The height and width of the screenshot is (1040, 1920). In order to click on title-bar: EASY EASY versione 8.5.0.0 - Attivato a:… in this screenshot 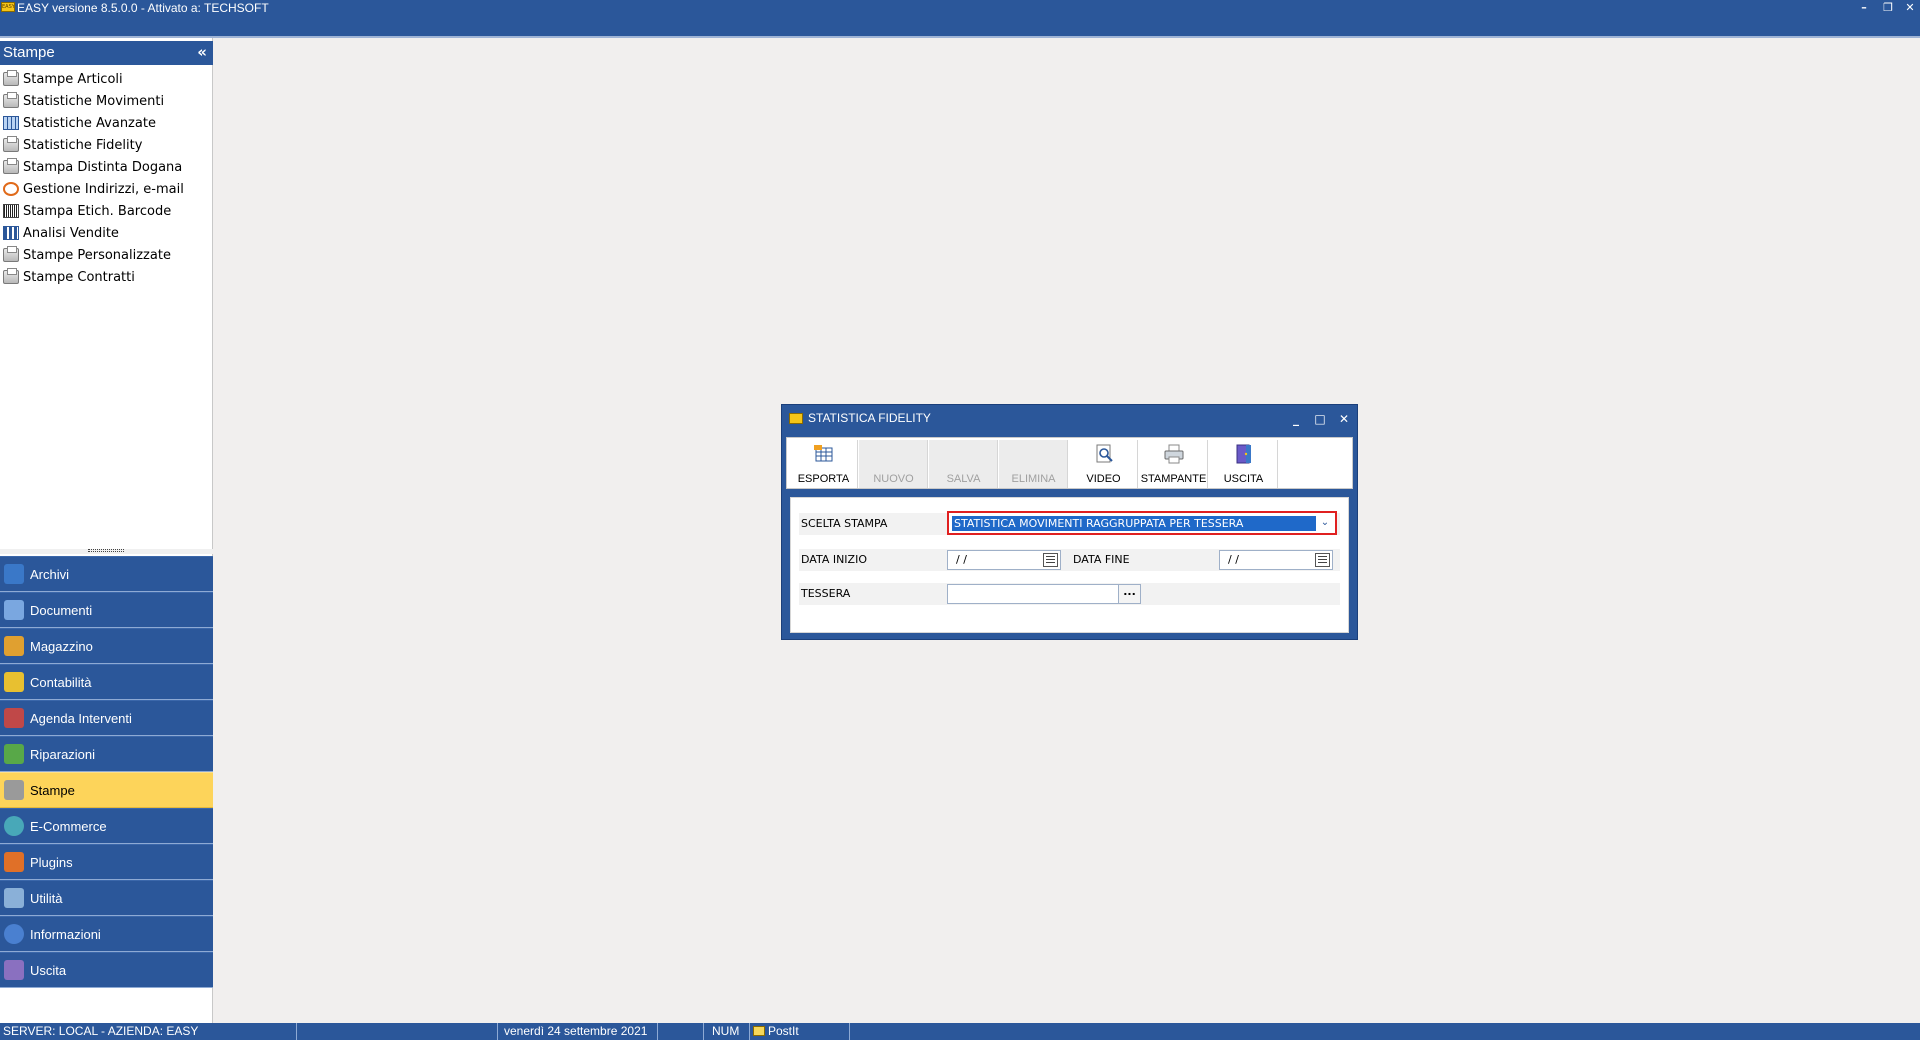, I will do `click(960, 19)`.